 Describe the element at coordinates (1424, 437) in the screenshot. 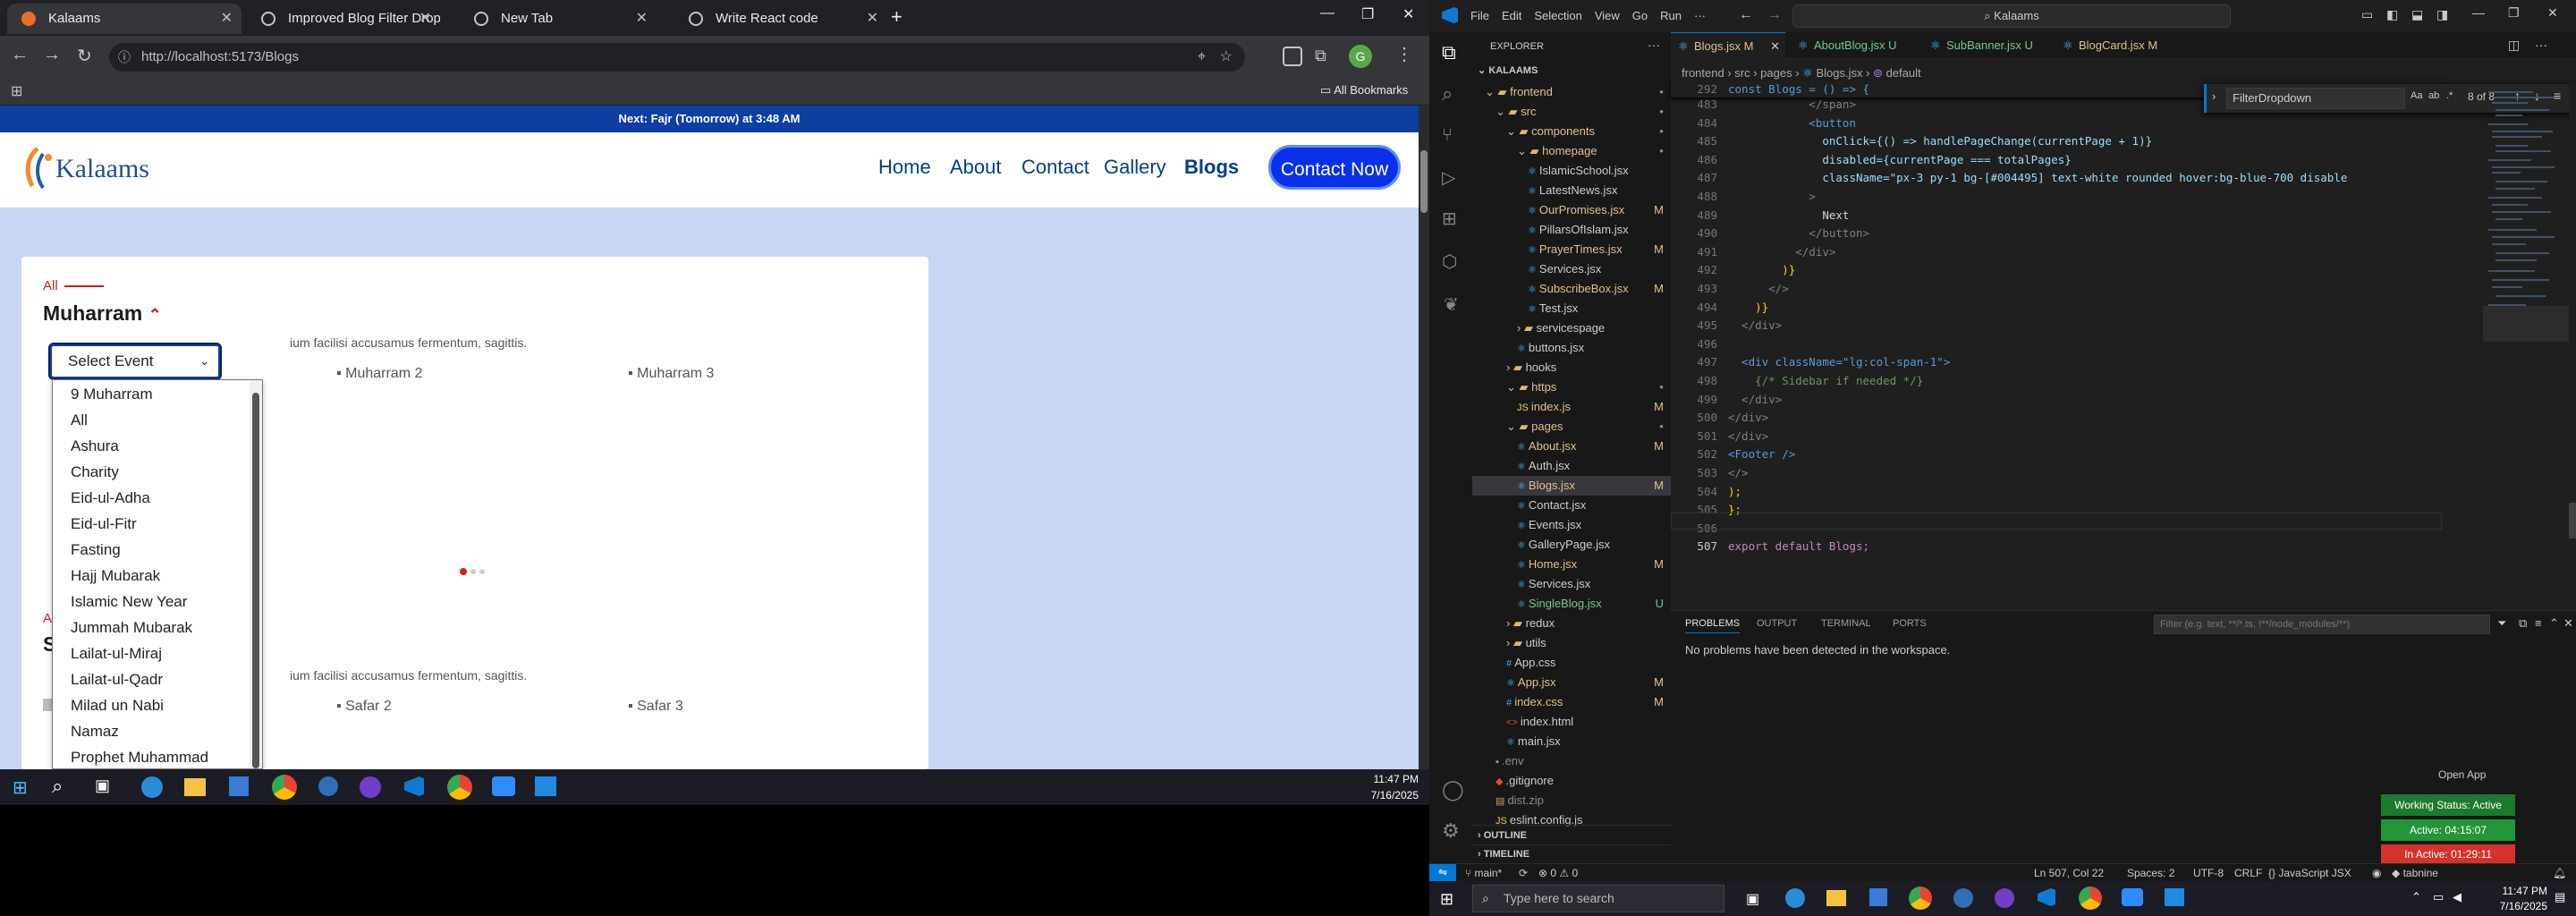

I see `page-scrollbar` at that location.